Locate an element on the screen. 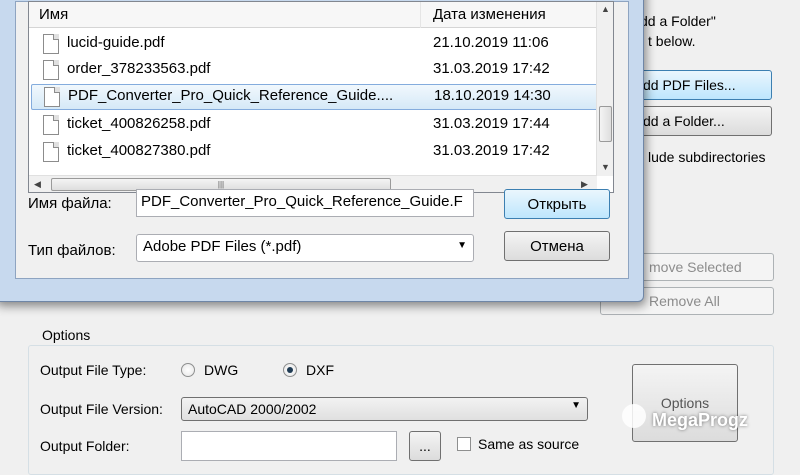 The width and height of the screenshot is (800, 475). dxf-radio-label: DXF is located at coordinates (320, 370).